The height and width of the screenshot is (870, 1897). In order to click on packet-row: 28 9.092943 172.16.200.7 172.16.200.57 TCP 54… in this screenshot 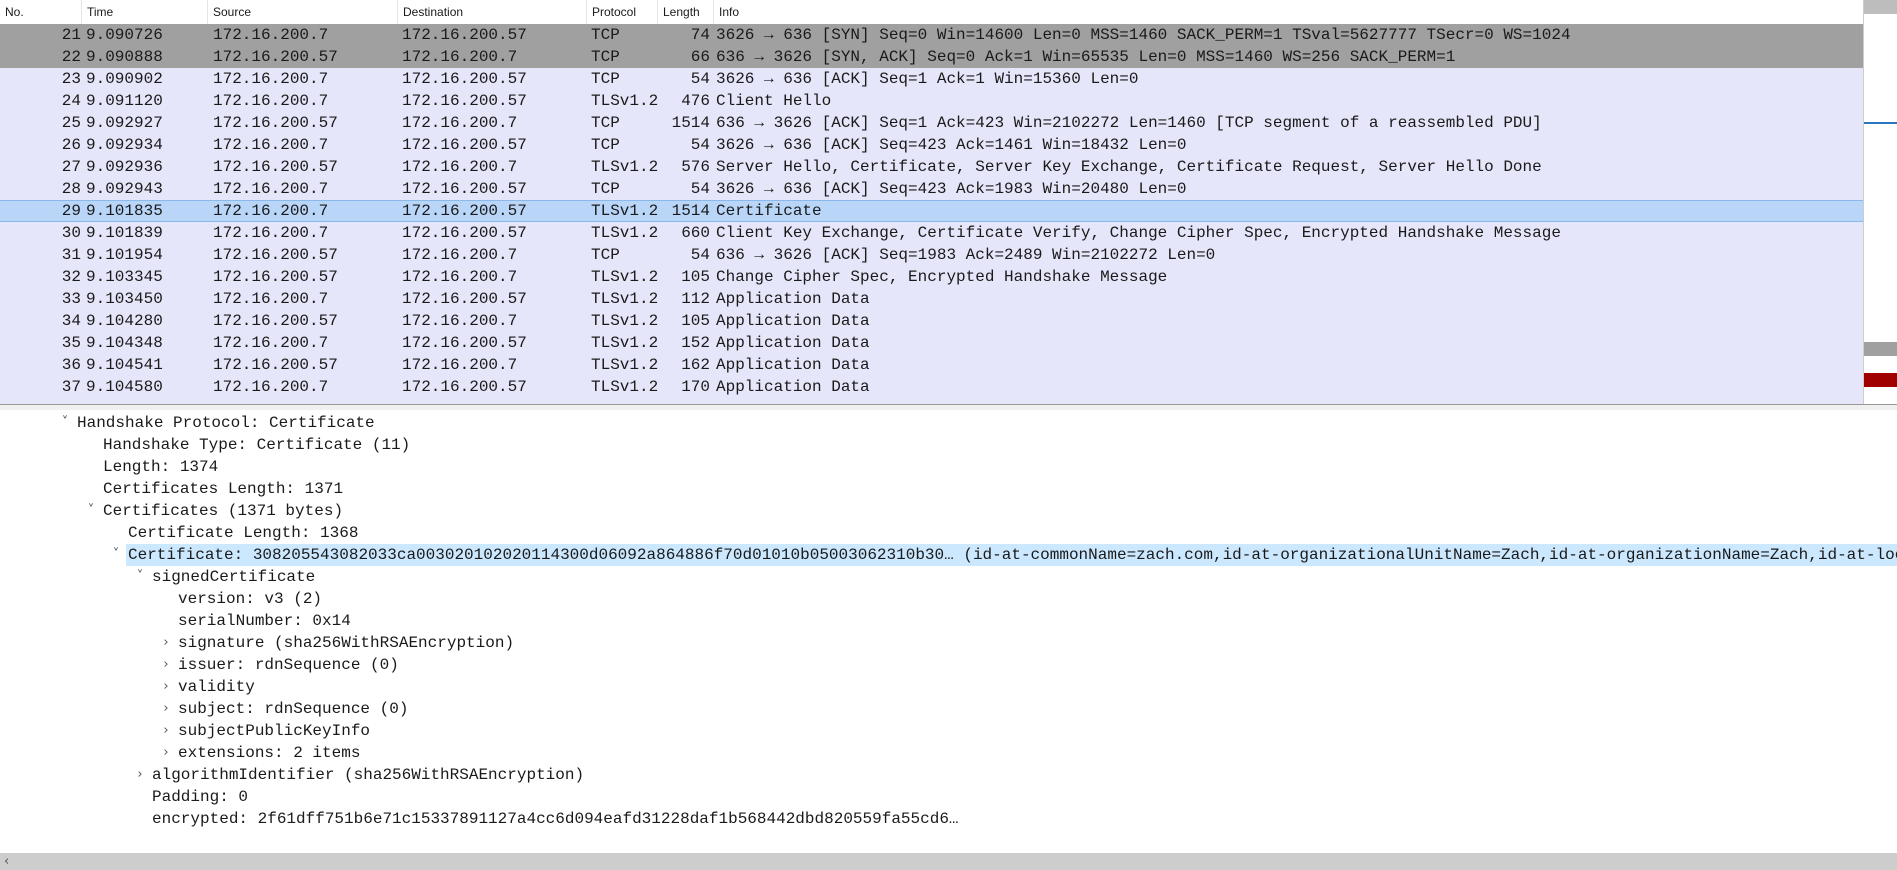, I will do `click(931, 189)`.